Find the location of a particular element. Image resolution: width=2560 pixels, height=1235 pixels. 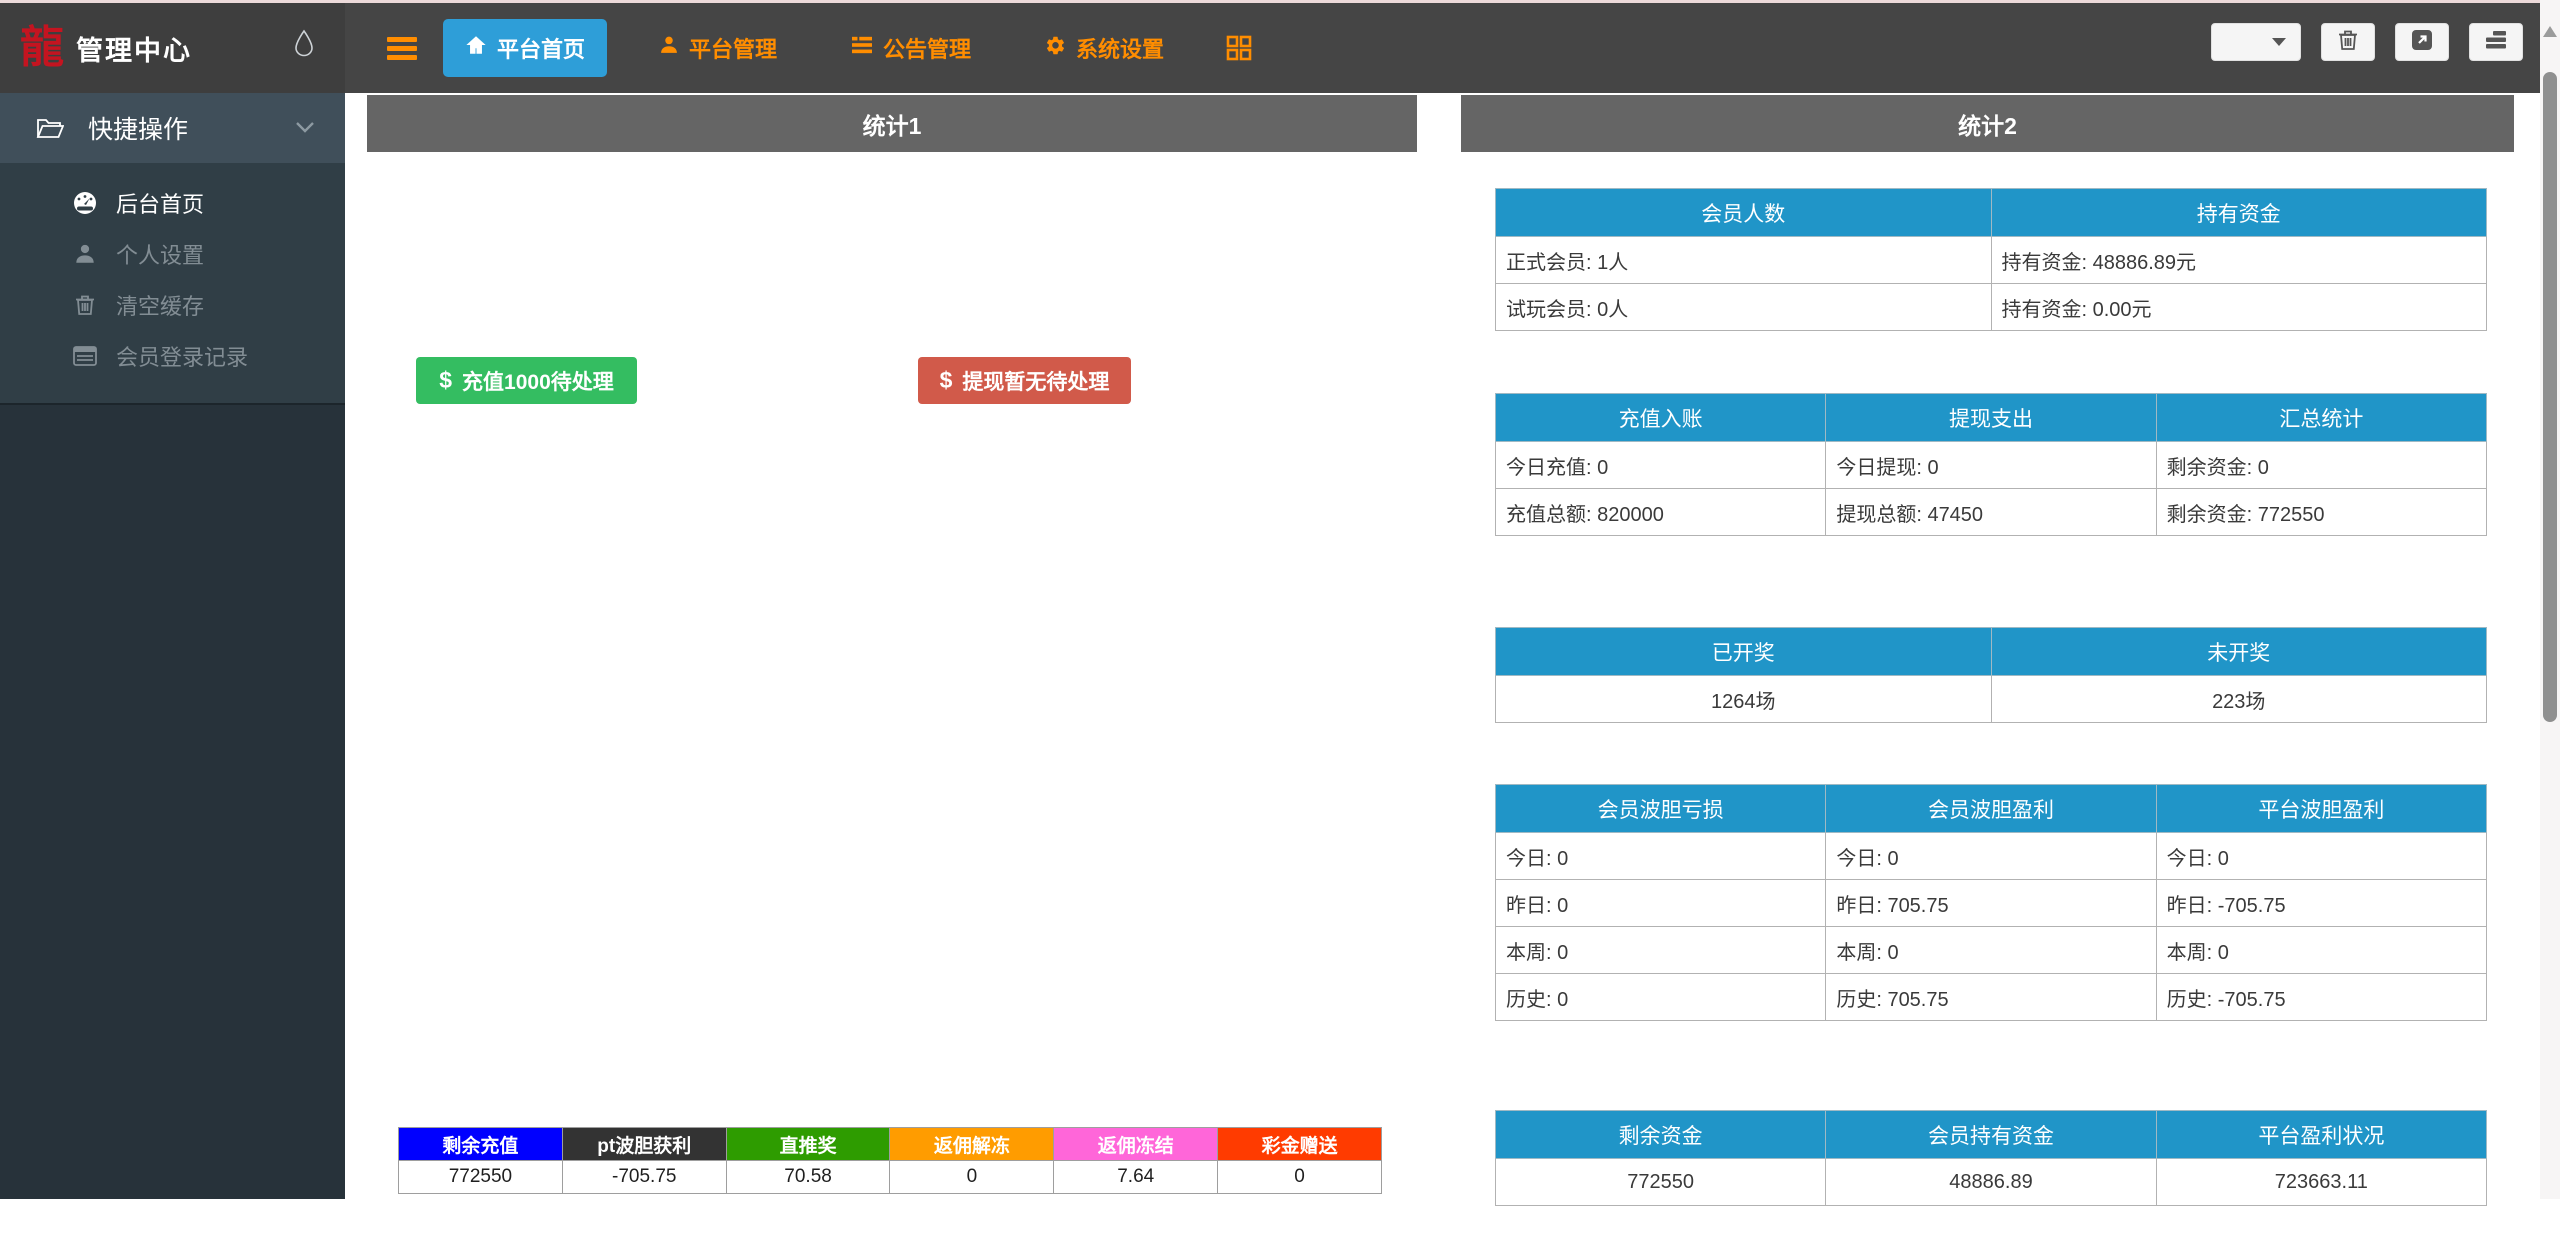

brand-area: 龍 管理中心 is located at coordinates (172, 48).